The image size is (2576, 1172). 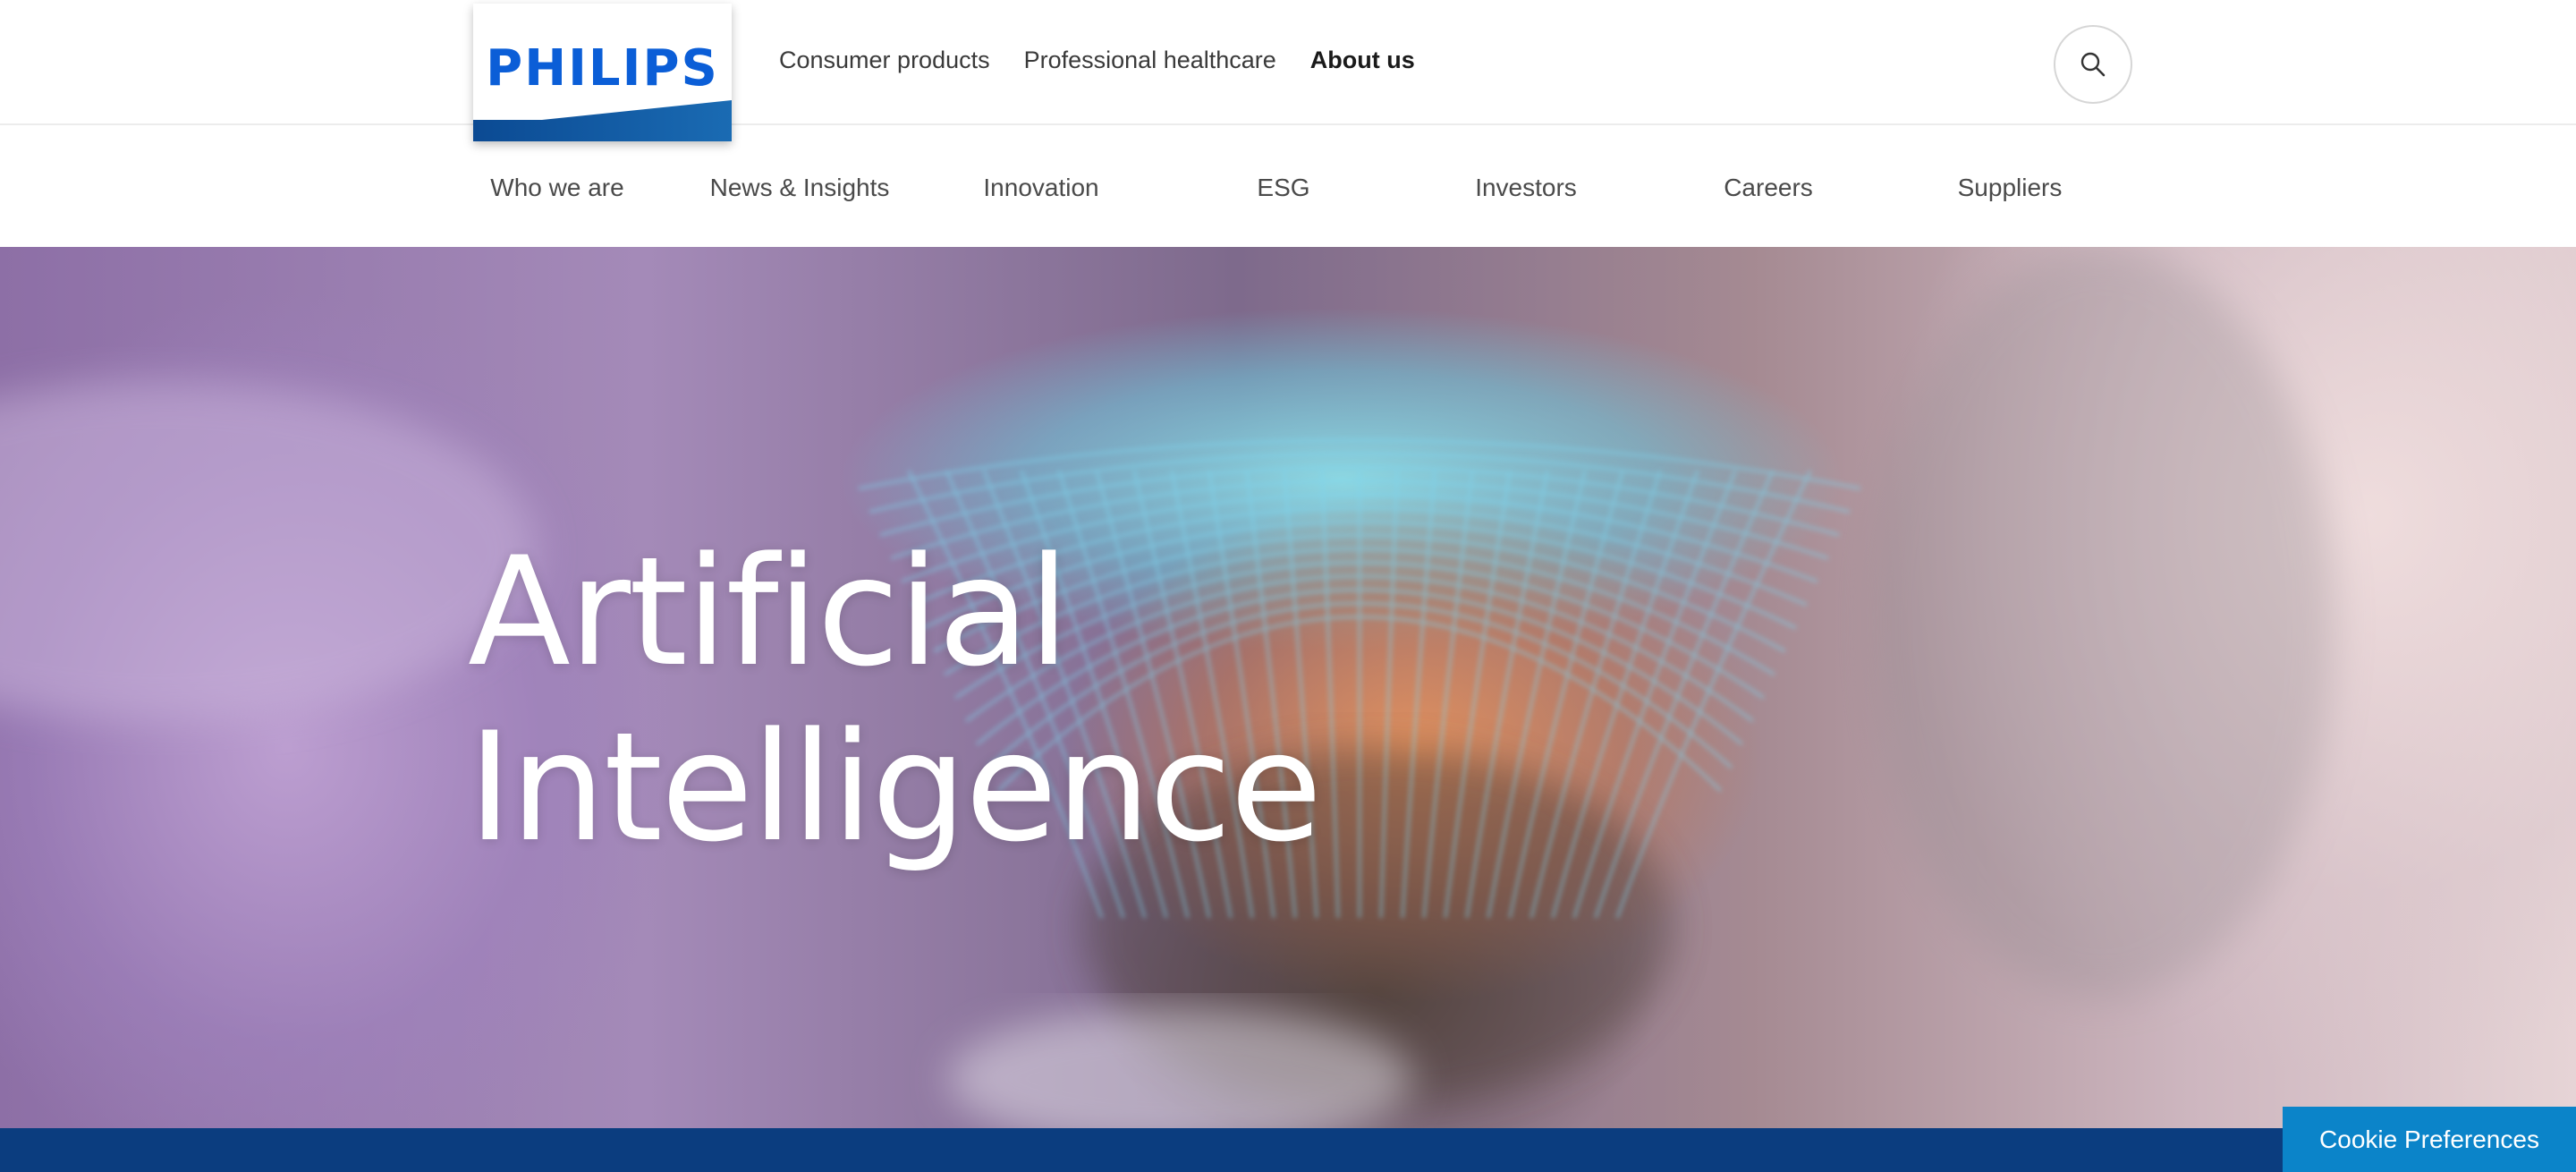 I want to click on subnav-innovation: Innovation, so click(x=1040, y=188).